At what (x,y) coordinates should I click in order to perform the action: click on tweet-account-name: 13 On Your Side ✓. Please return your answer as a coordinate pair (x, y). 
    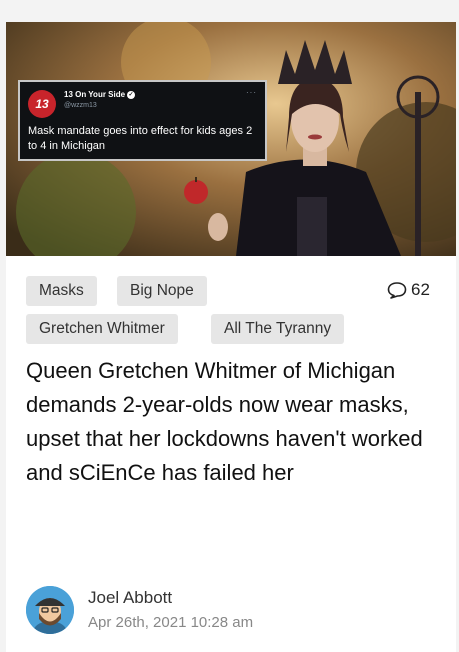
    Looking at the image, I should click on (100, 94).